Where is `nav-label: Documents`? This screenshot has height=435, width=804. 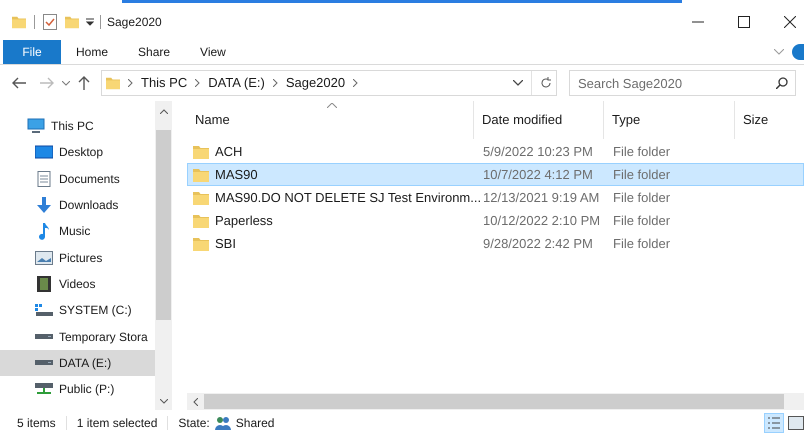
nav-label: Documents is located at coordinates (89, 179).